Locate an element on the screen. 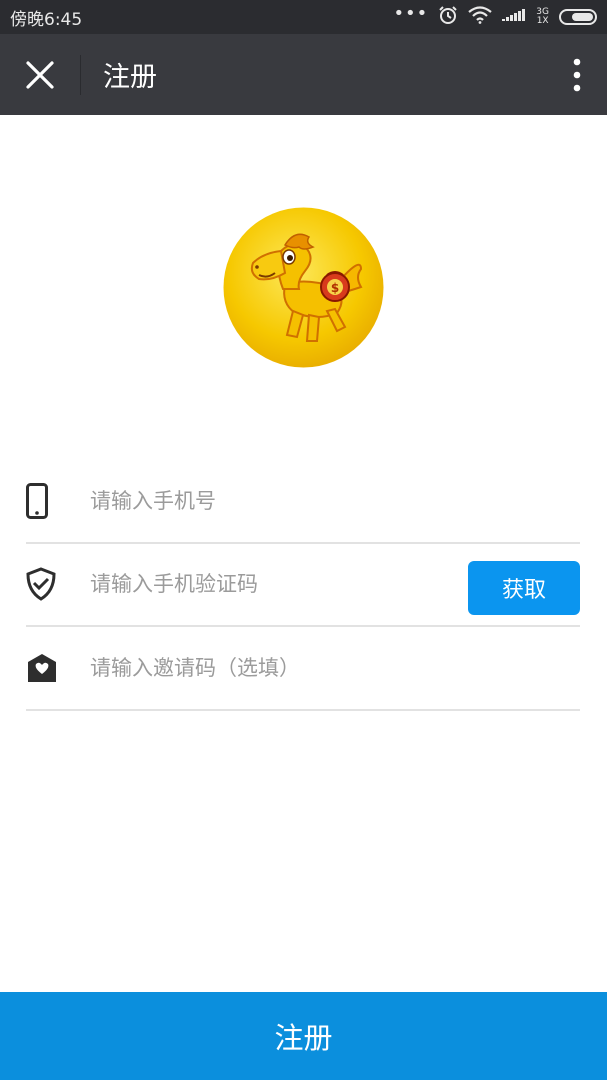 This screenshot has width=607, height=1080. status-icons: ••• 3G 1X is located at coordinates (495, 17).